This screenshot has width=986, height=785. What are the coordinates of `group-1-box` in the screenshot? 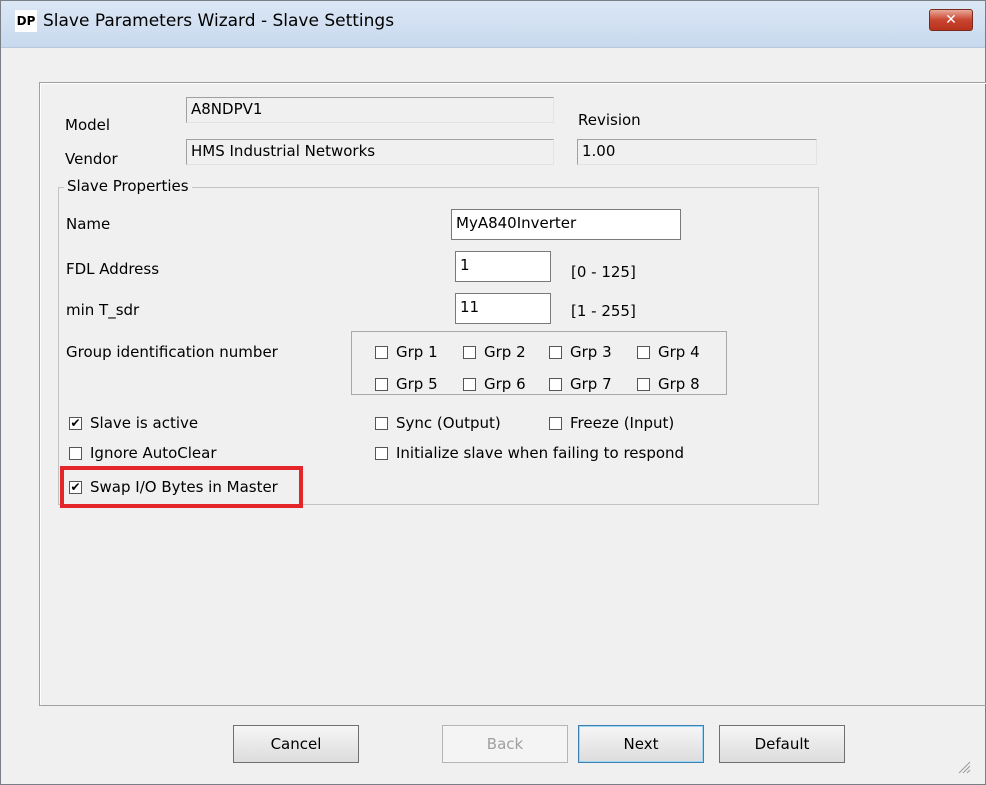 It's located at (381, 352).